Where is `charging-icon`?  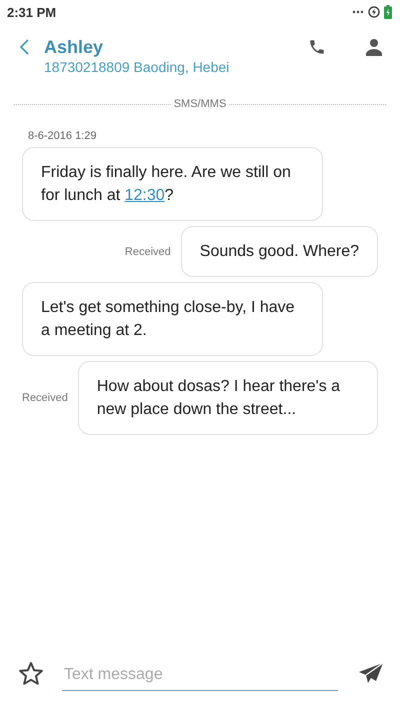
charging-icon is located at coordinates (374, 12).